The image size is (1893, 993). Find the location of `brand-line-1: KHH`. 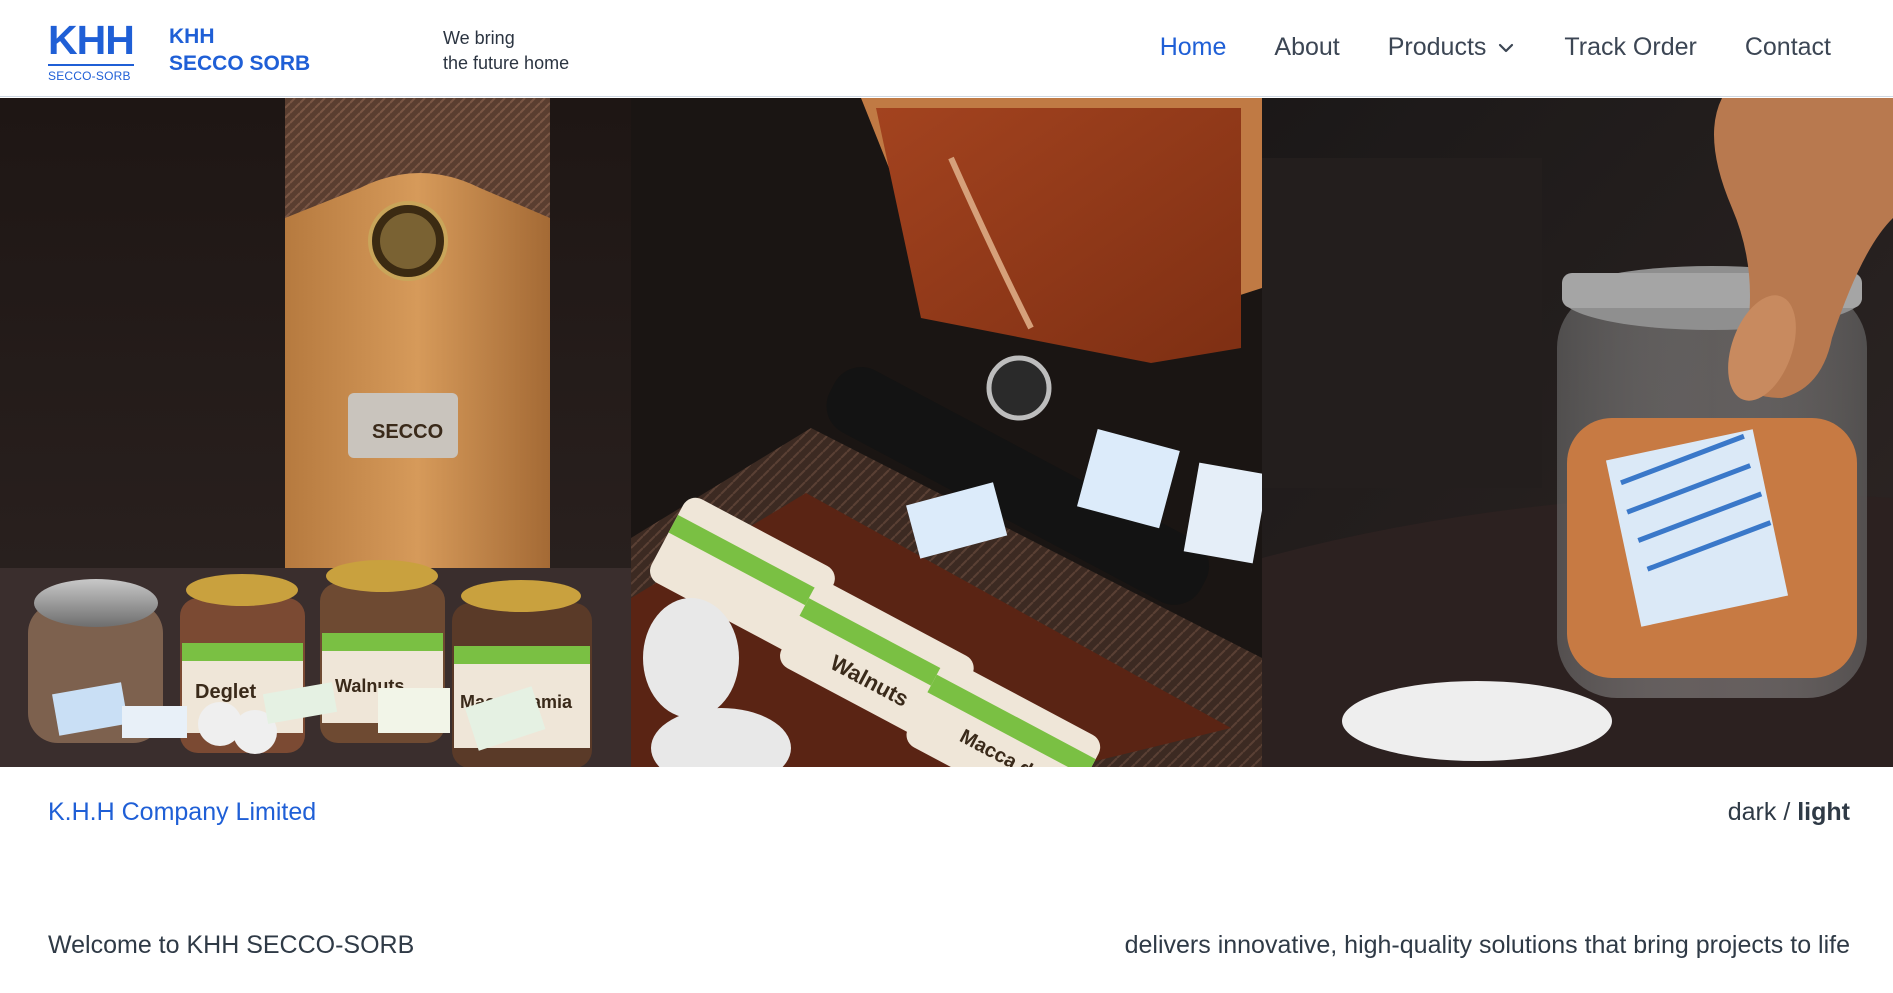

brand-line-1: KHH is located at coordinates (192, 36).